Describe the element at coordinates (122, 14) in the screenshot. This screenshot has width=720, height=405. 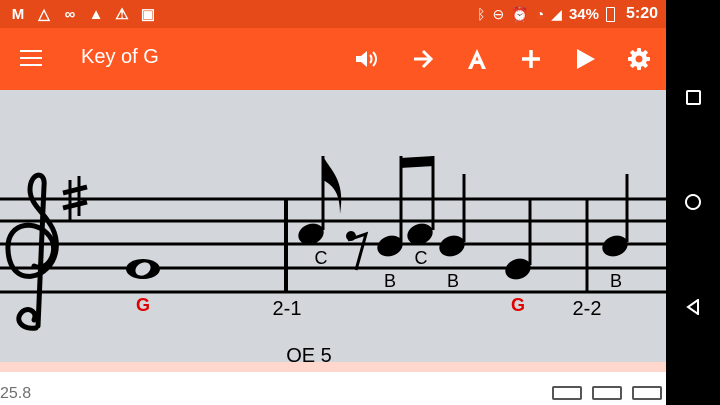
I see `warning-icon: ⚠` at that location.